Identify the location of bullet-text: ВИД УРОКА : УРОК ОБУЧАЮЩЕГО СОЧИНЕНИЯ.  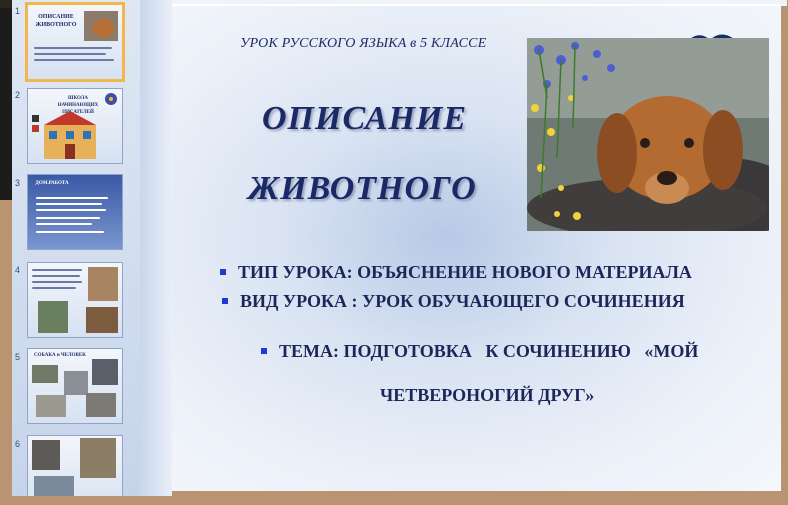
(462, 301).